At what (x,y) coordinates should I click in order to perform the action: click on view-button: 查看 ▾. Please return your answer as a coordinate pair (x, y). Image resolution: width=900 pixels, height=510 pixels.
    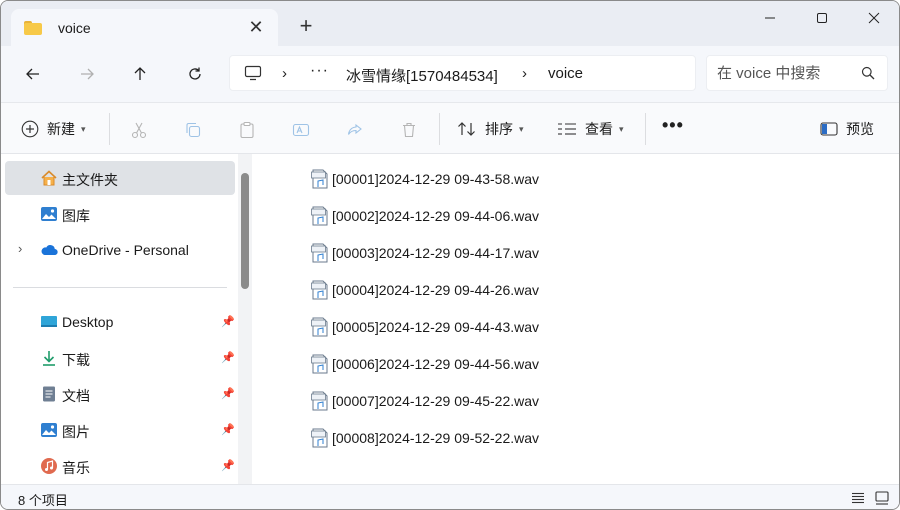
    Looking at the image, I should click on (590, 129).